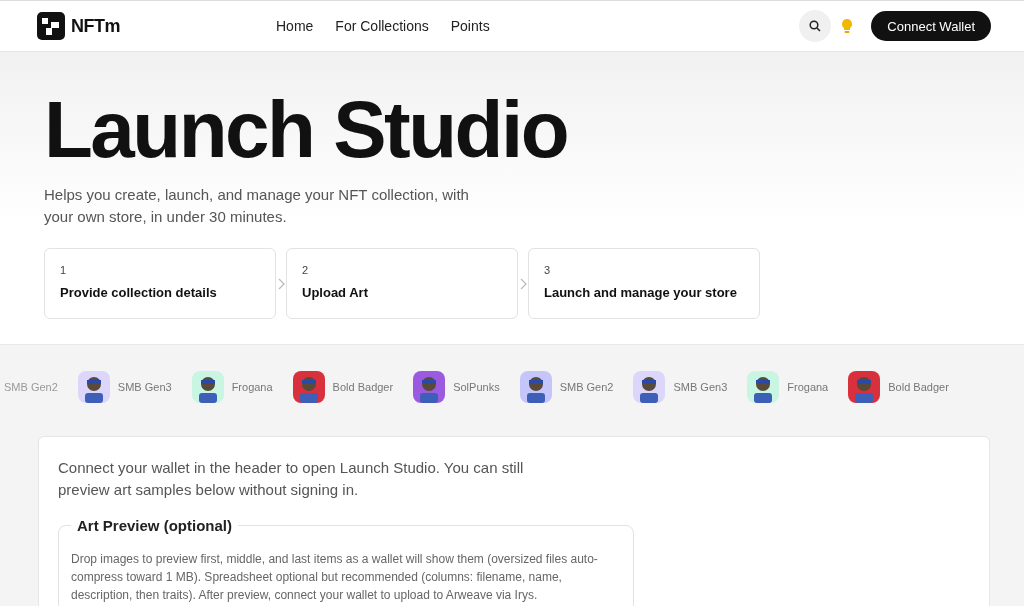 This screenshot has height=606, width=1024. I want to click on panel-description: Drop images to preview first, middle, and last items as a wallet will show them (oversized files auto-compress toward 1 MB). Spreadsheet optional but recommended (columns: filename, name, description, then traits). After preview, connect your wallet to upload to Arweave via Irys., so click(335, 577).